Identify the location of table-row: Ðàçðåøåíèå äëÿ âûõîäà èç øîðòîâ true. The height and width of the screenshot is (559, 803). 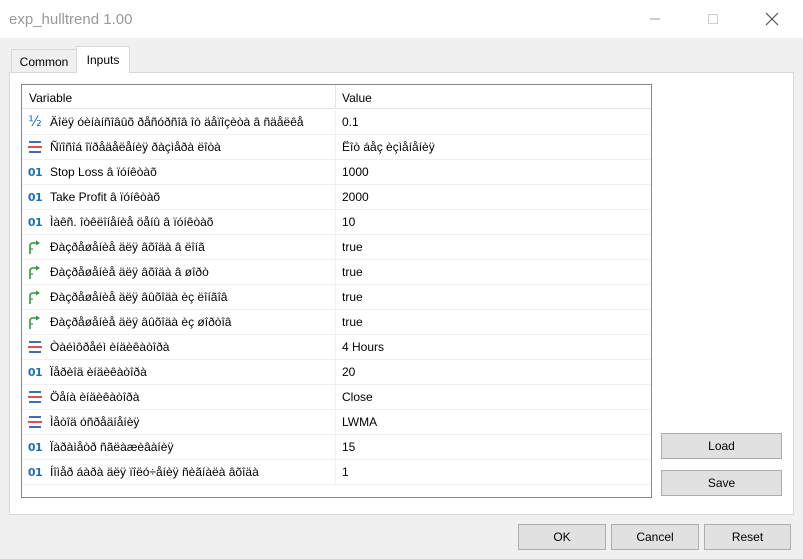
(336, 322).